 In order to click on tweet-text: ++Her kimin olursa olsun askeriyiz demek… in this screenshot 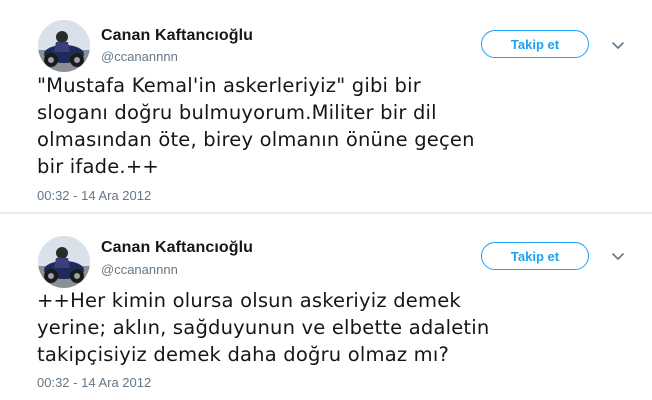, I will do `click(263, 327)`.